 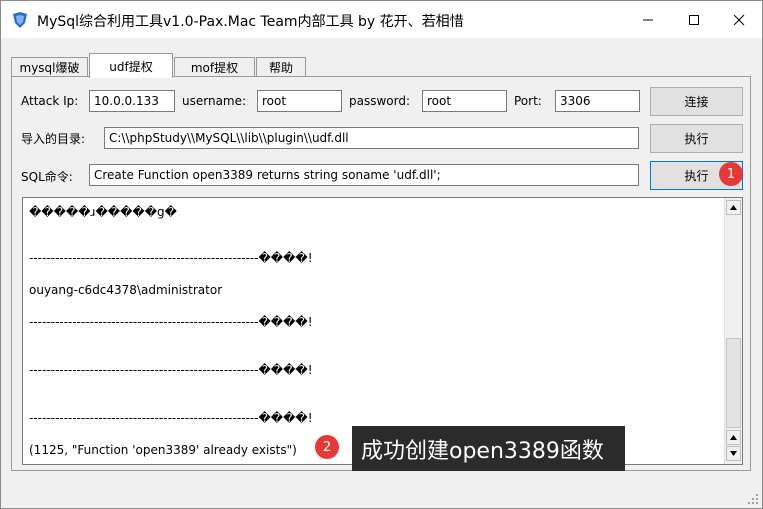 What do you see at coordinates (20, 20) in the screenshot?
I see `app-logo-icon` at bounding box center [20, 20].